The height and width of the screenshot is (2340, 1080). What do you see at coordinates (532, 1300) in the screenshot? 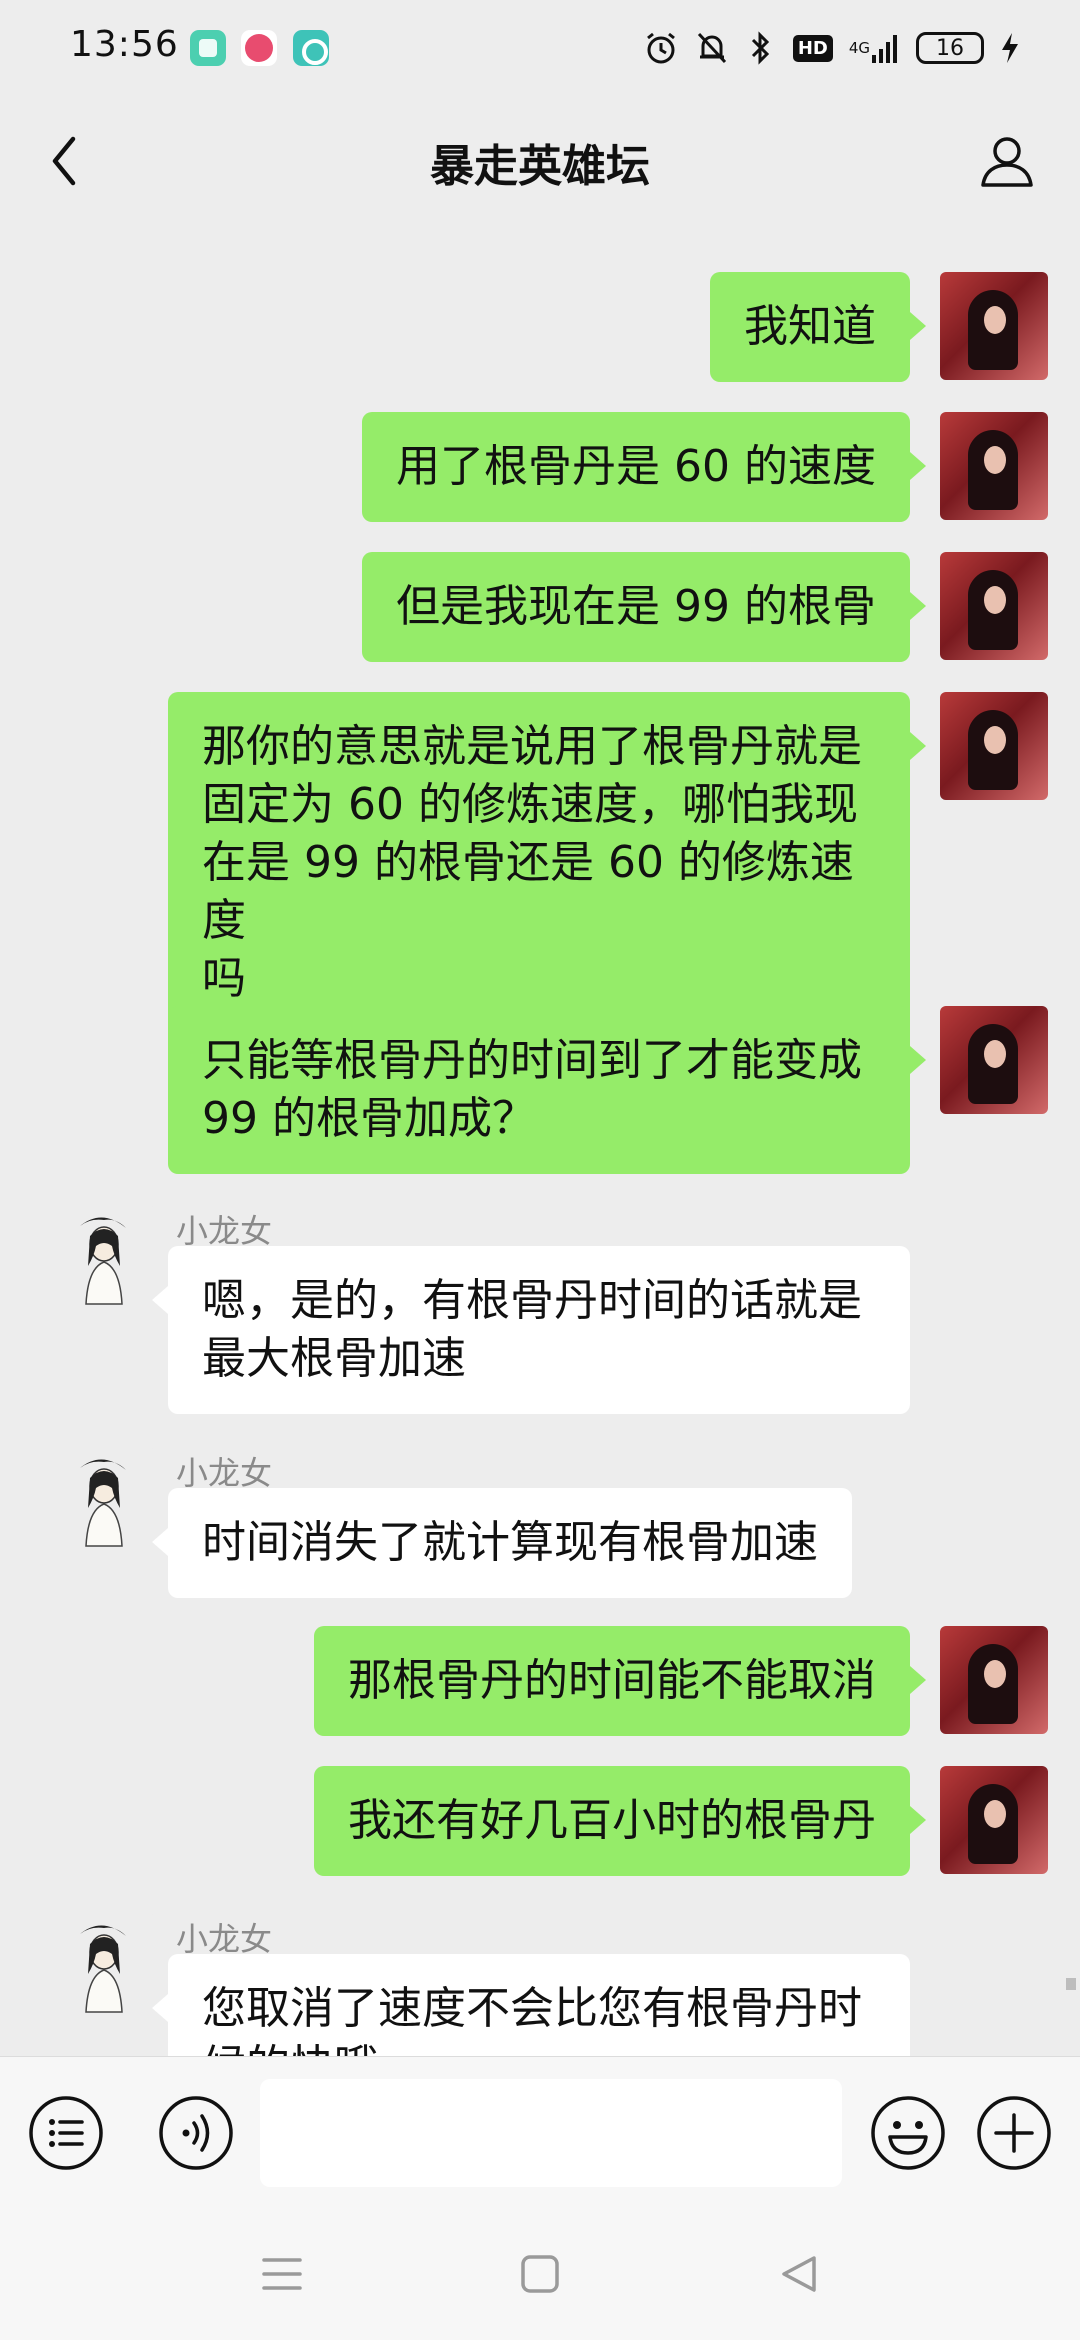
I see `message-line: 嗯，是的，有根骨丹时间的话就是` at bounding box center [532, 1300].